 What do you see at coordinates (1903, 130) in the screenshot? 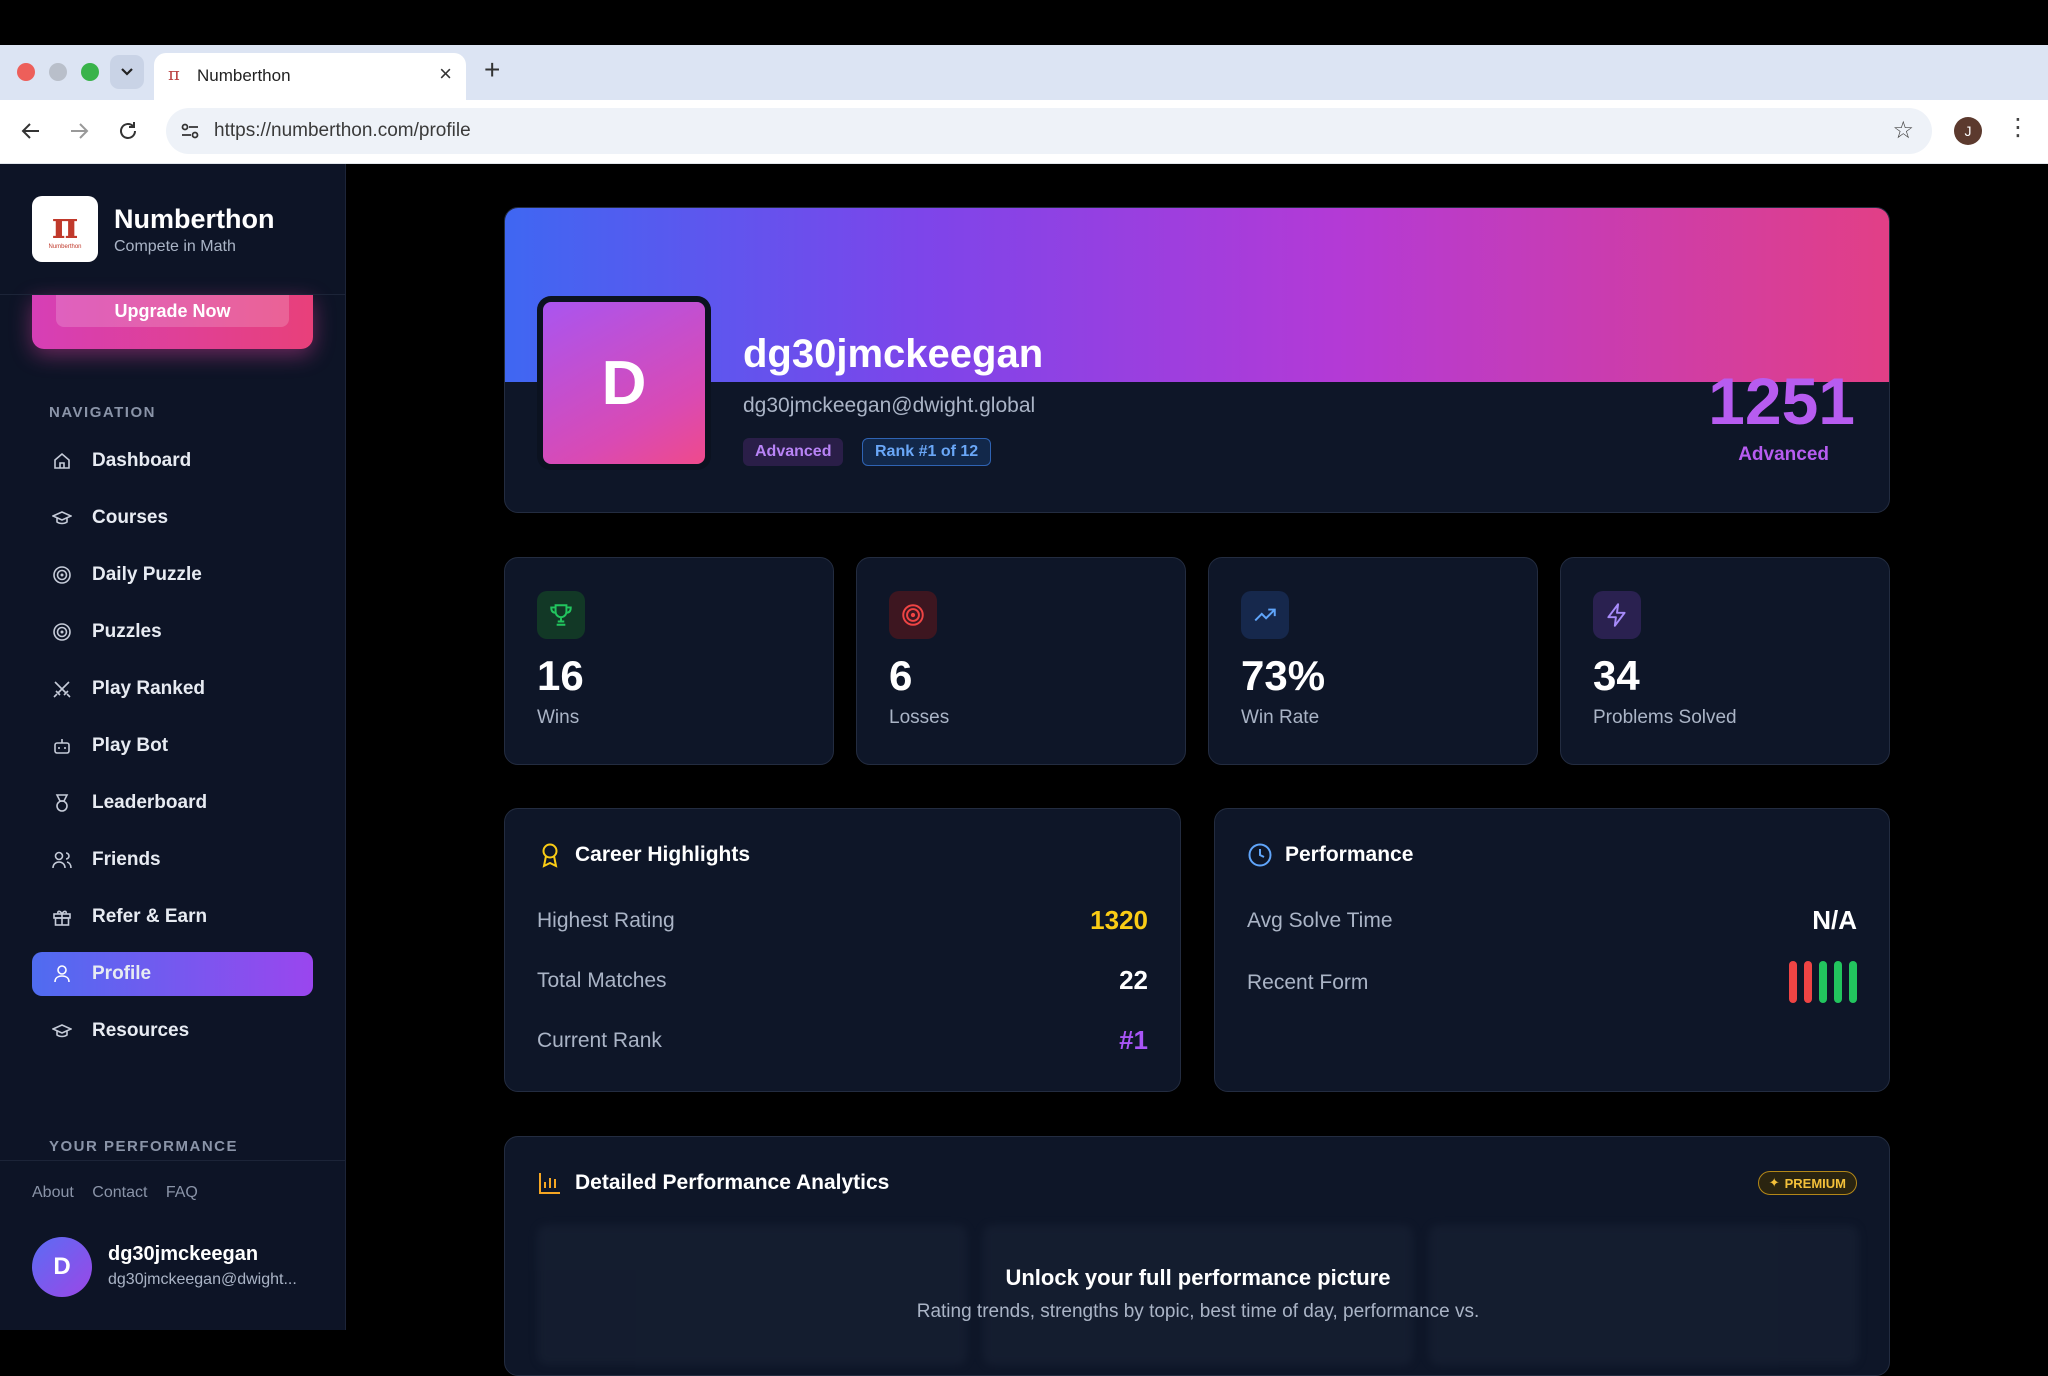
I see `bookmark-star-icon: ☆` at bounding box center [1903, 130].